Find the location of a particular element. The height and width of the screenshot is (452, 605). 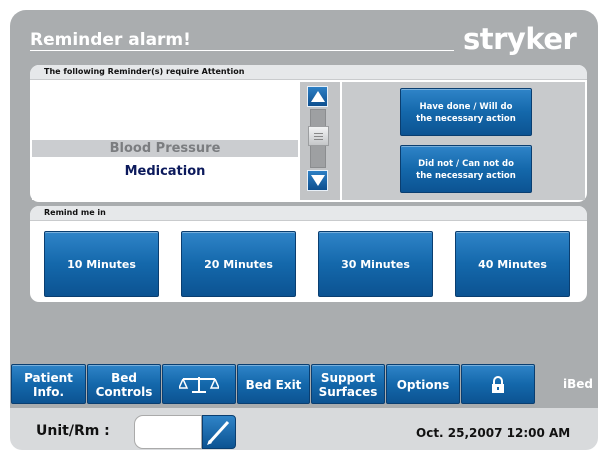

nav-patient-line1: Patient is located at coordinates (48, 378).